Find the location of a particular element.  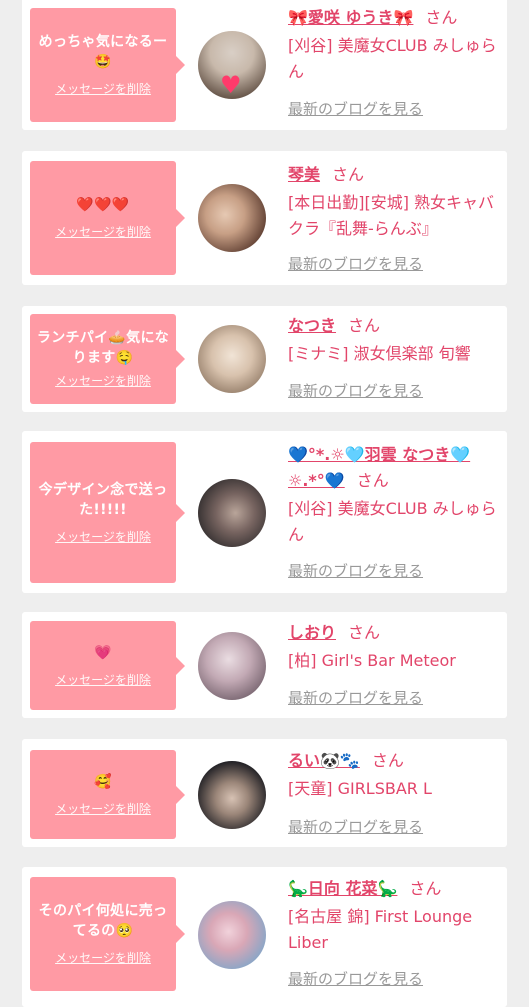

message-text: めっちゃ気になるー🤩 is located at coordinates (103, 52).